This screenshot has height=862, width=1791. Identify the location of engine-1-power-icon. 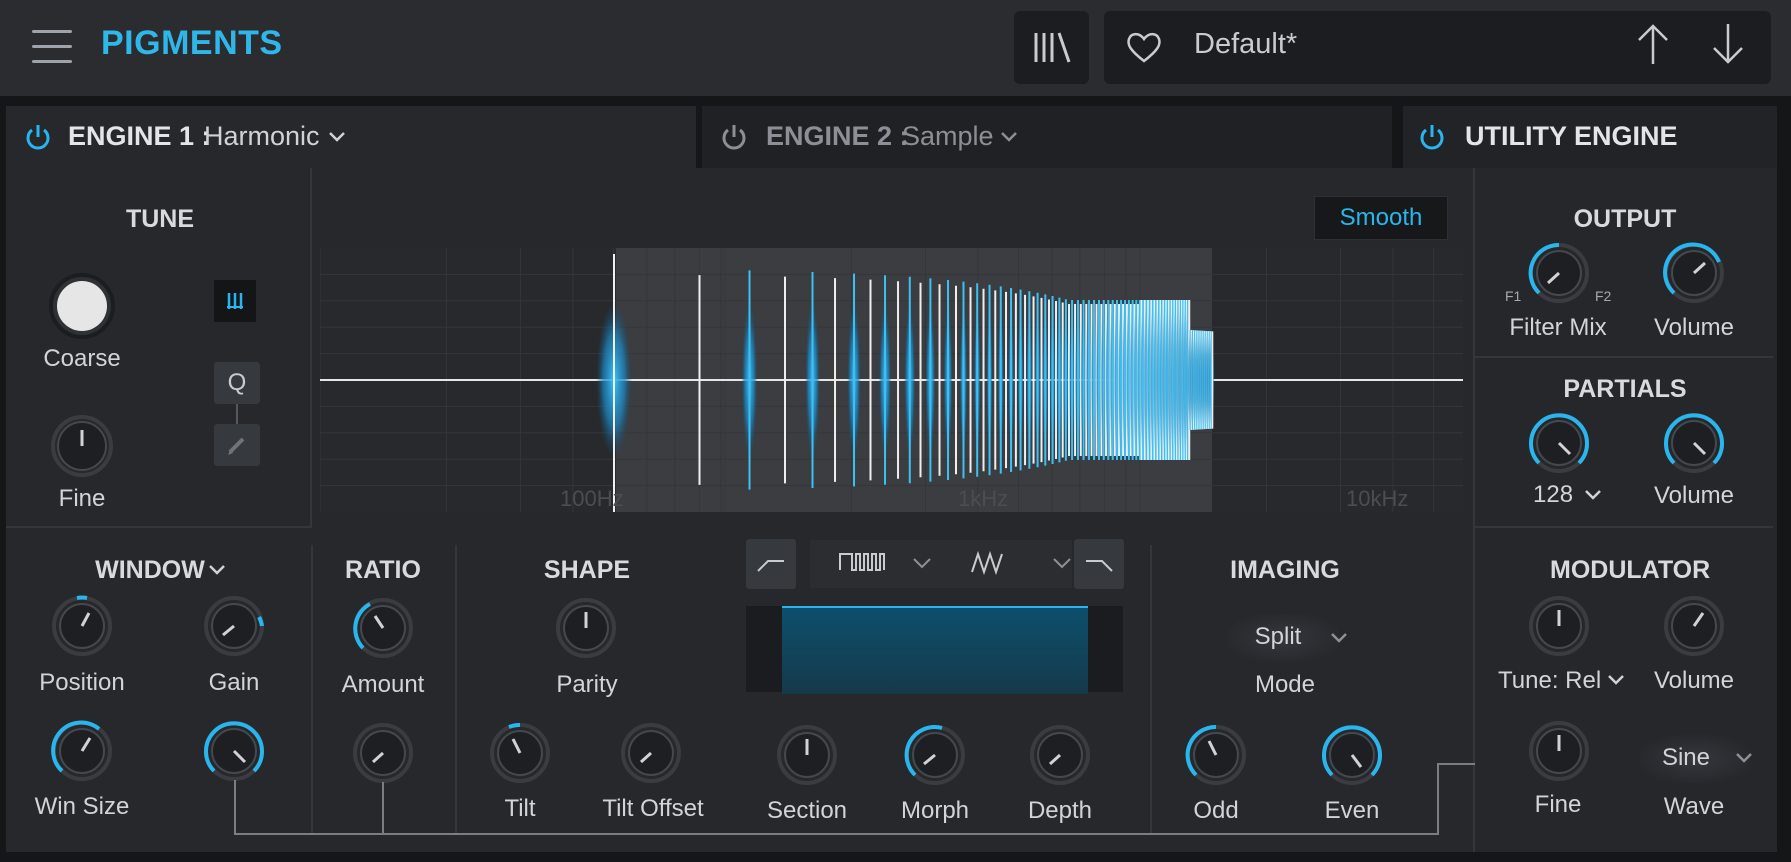
(38, 137).